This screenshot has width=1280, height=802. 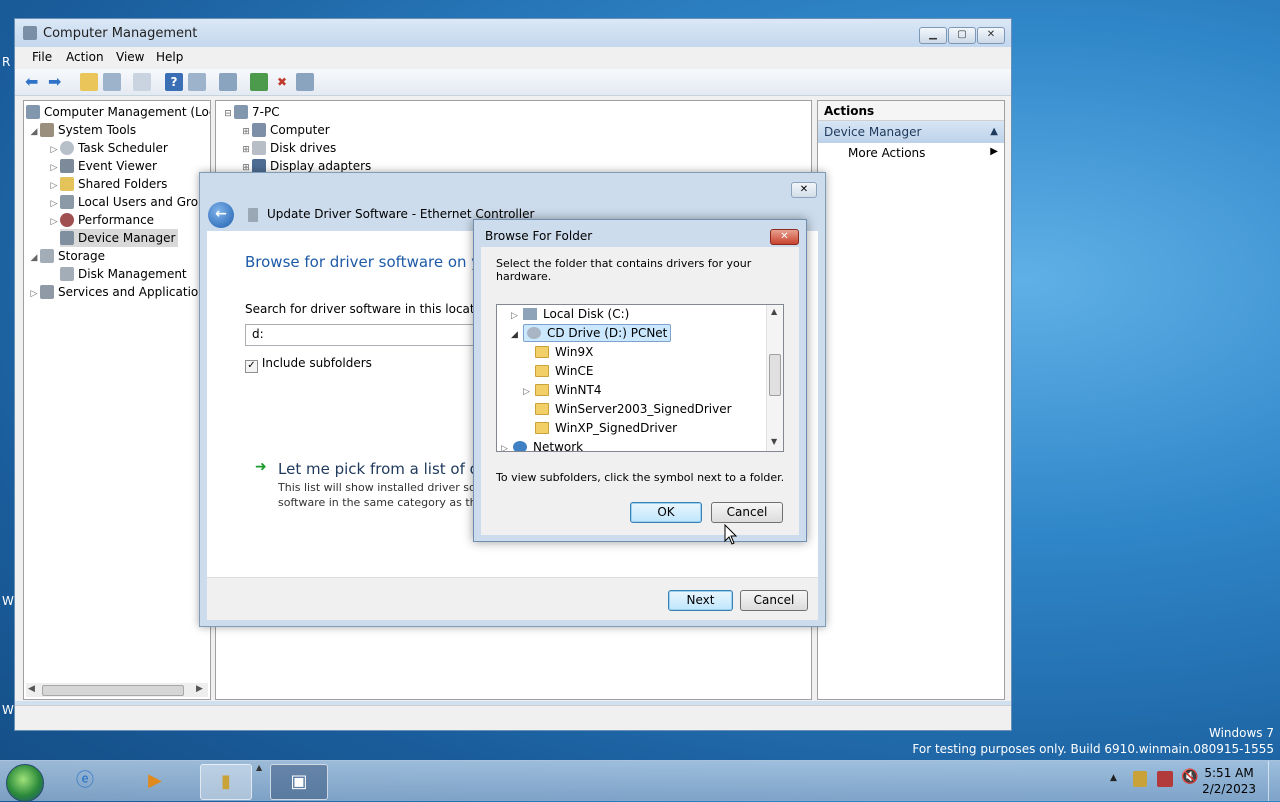 What do you see at coordinates (6, 62) in the screenshot?
I see `desktop-icon-fragment: R` at bounding box center [6, 62].